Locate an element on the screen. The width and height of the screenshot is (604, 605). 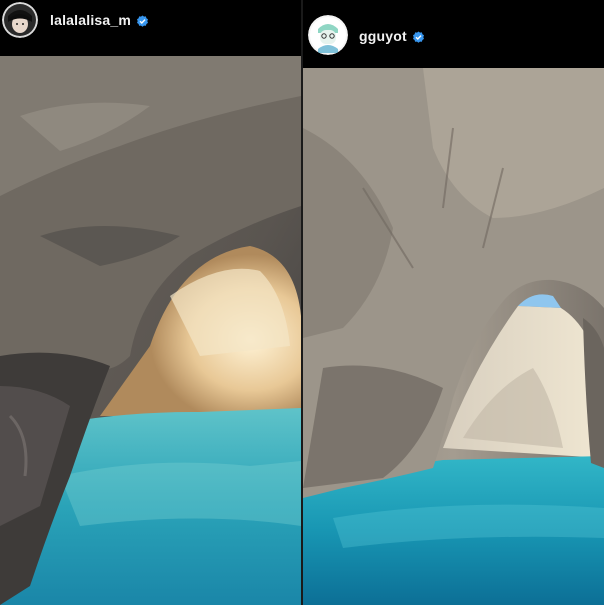
username: lalalalisa_m is located at coordinates (99, 20).